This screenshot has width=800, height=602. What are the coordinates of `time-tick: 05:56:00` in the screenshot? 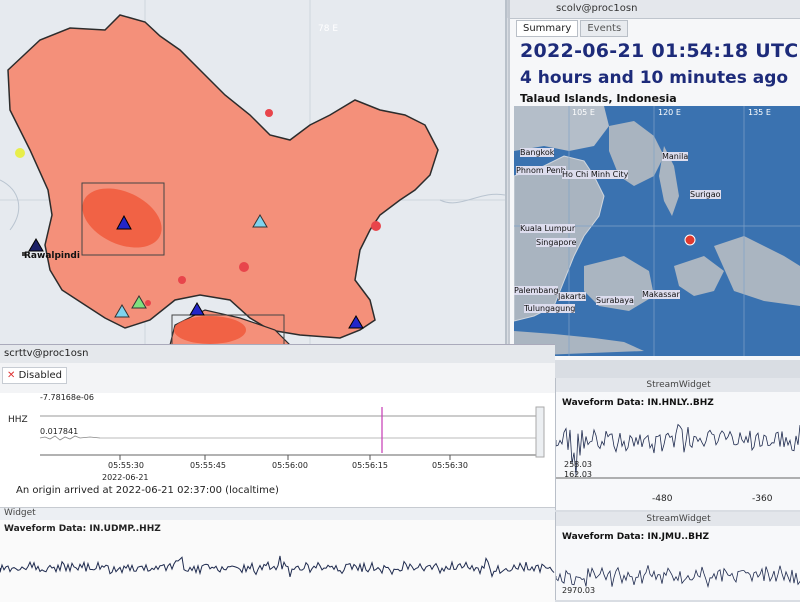 It's located at (290, 465).